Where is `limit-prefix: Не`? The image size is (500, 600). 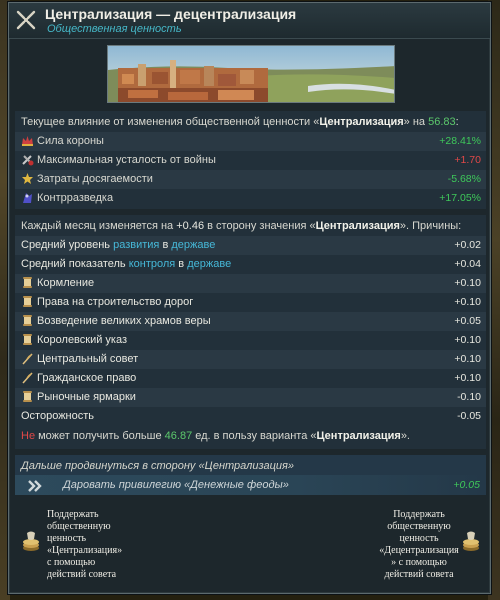
limit-prefix: Не is located at coordinates (28, 436).